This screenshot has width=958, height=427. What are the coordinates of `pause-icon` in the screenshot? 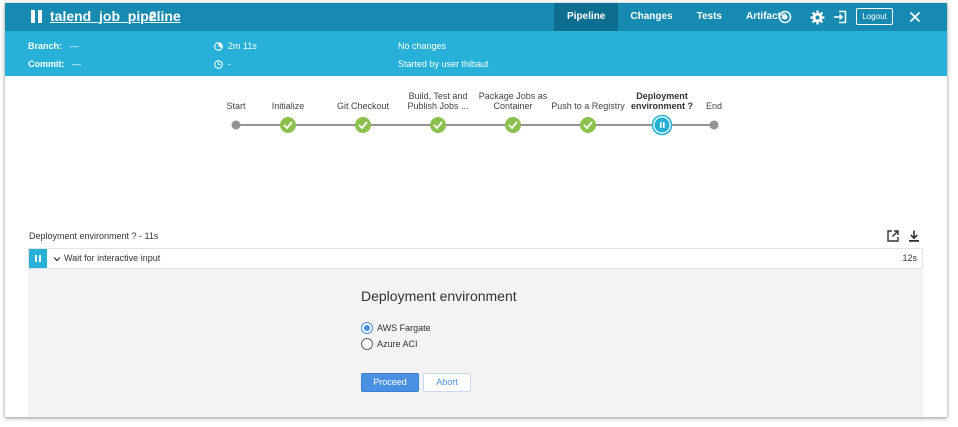 It's located at (37, 17).